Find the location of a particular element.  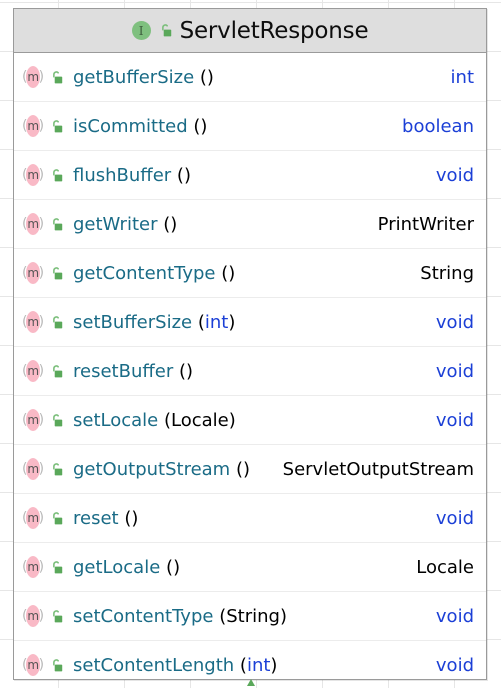

uml-member-row-reset: ( m ) reset () void is located at coordinates (250, 518).